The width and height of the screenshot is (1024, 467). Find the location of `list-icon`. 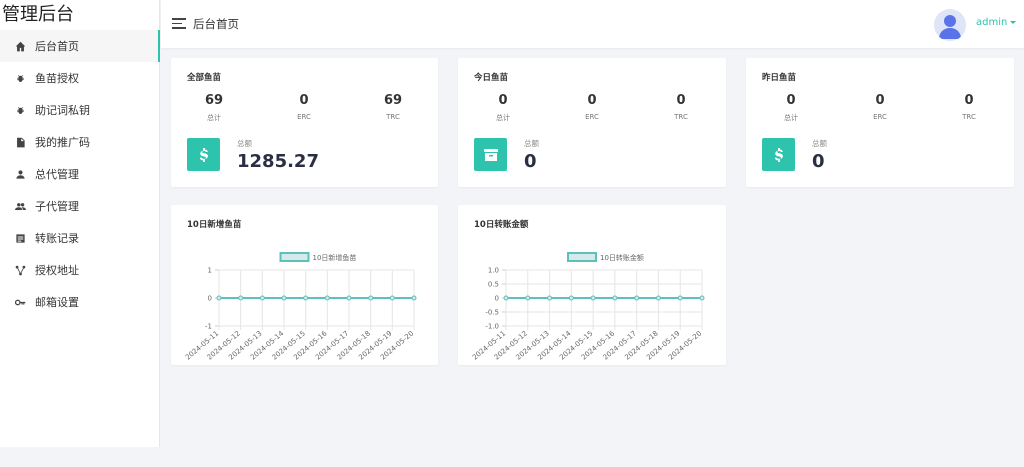

list-icon is located at coordinates (20, 238).